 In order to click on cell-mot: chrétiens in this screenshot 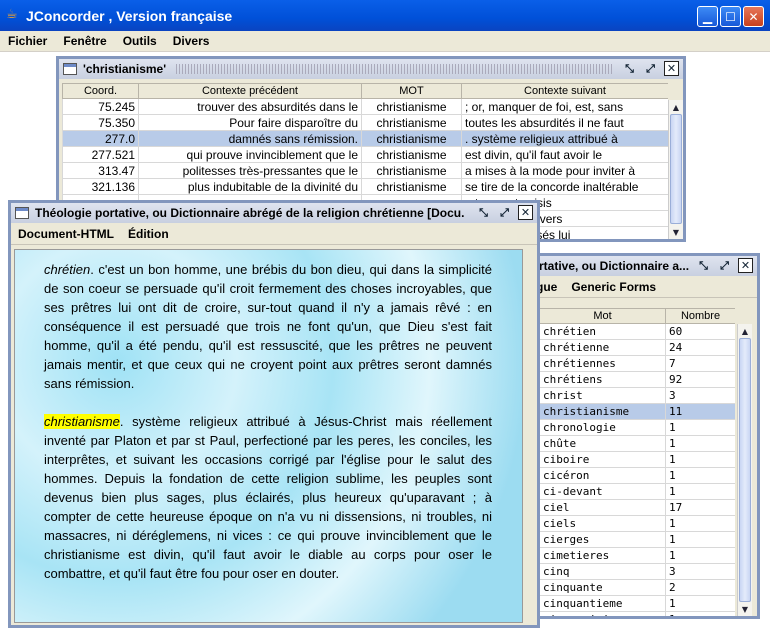, I will do `click(602, 379)`.